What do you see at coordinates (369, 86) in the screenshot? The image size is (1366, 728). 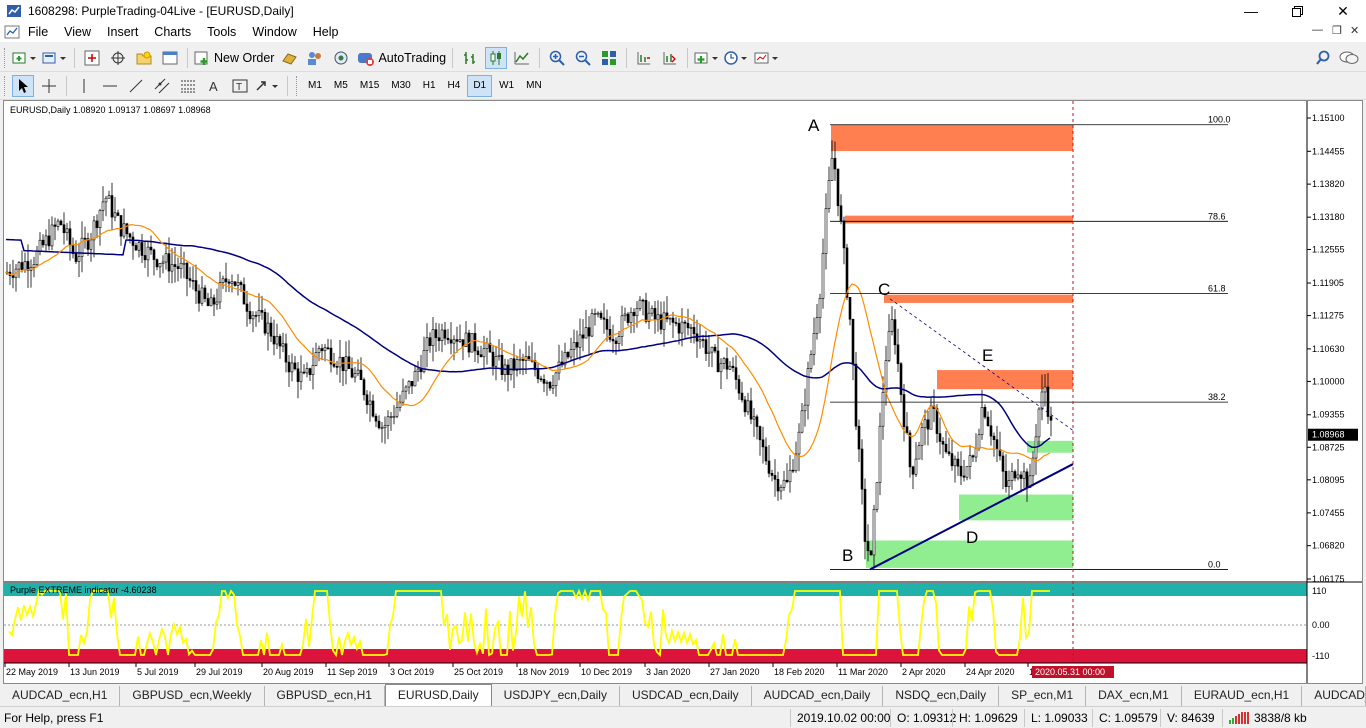 I see `timeframe-m15: M15` at bounding box center [369, 86].